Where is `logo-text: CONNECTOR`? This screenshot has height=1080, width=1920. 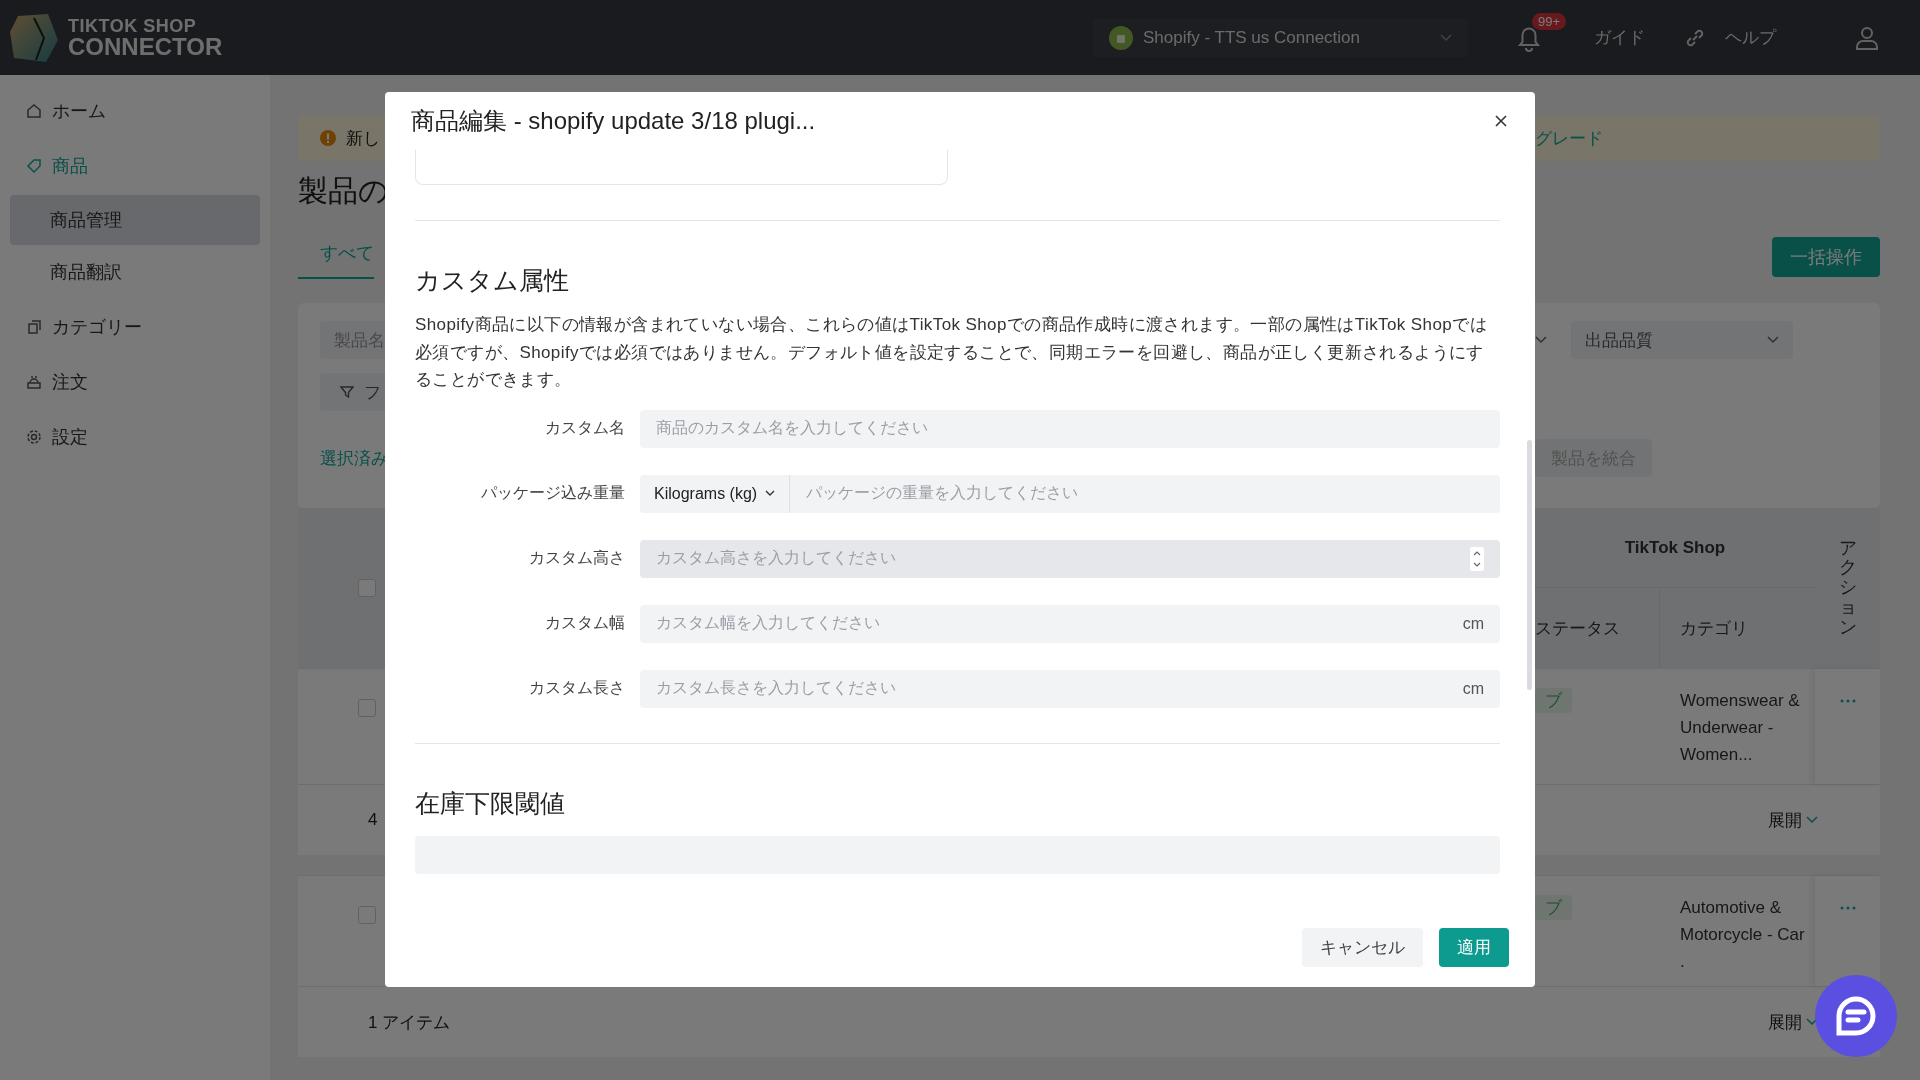
logo-text: CONNECTOR is located at coordinates (145, 46).